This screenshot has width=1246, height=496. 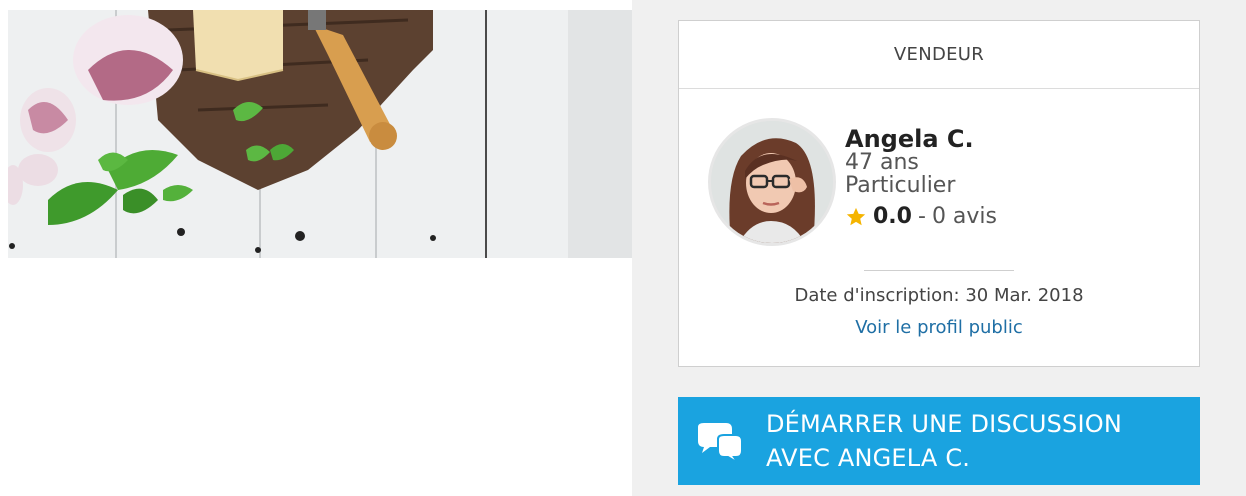 I want to click on signup-date: Date d'inscription: 30 Mar. 2018, so click(x=939, y=295).